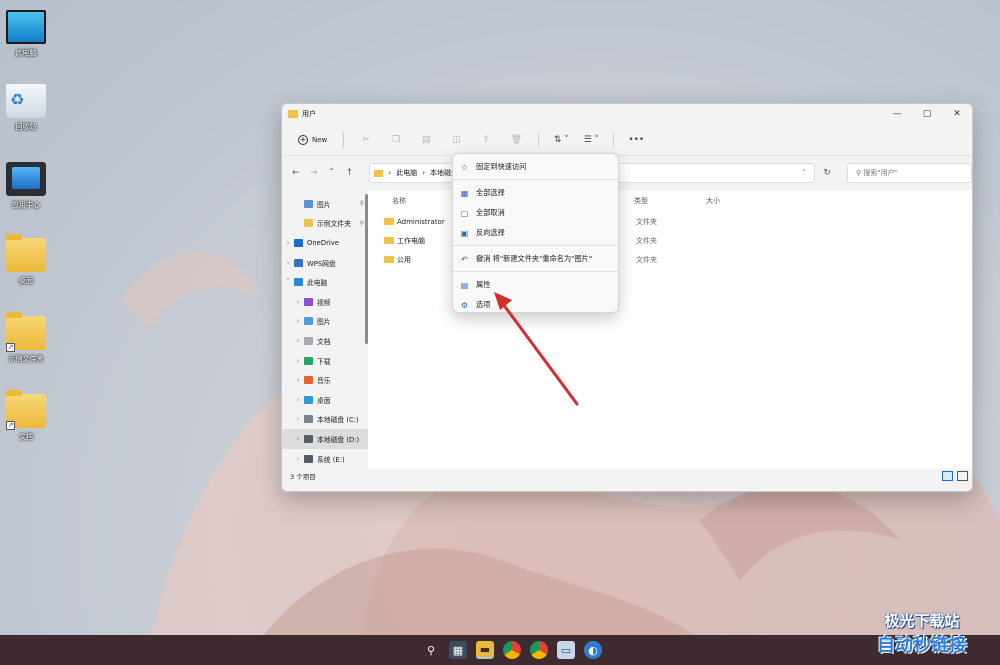  Describe the element at coordinates (26, 34) in the screenshot. I see `desktop-icon: 此电脑` at that location.